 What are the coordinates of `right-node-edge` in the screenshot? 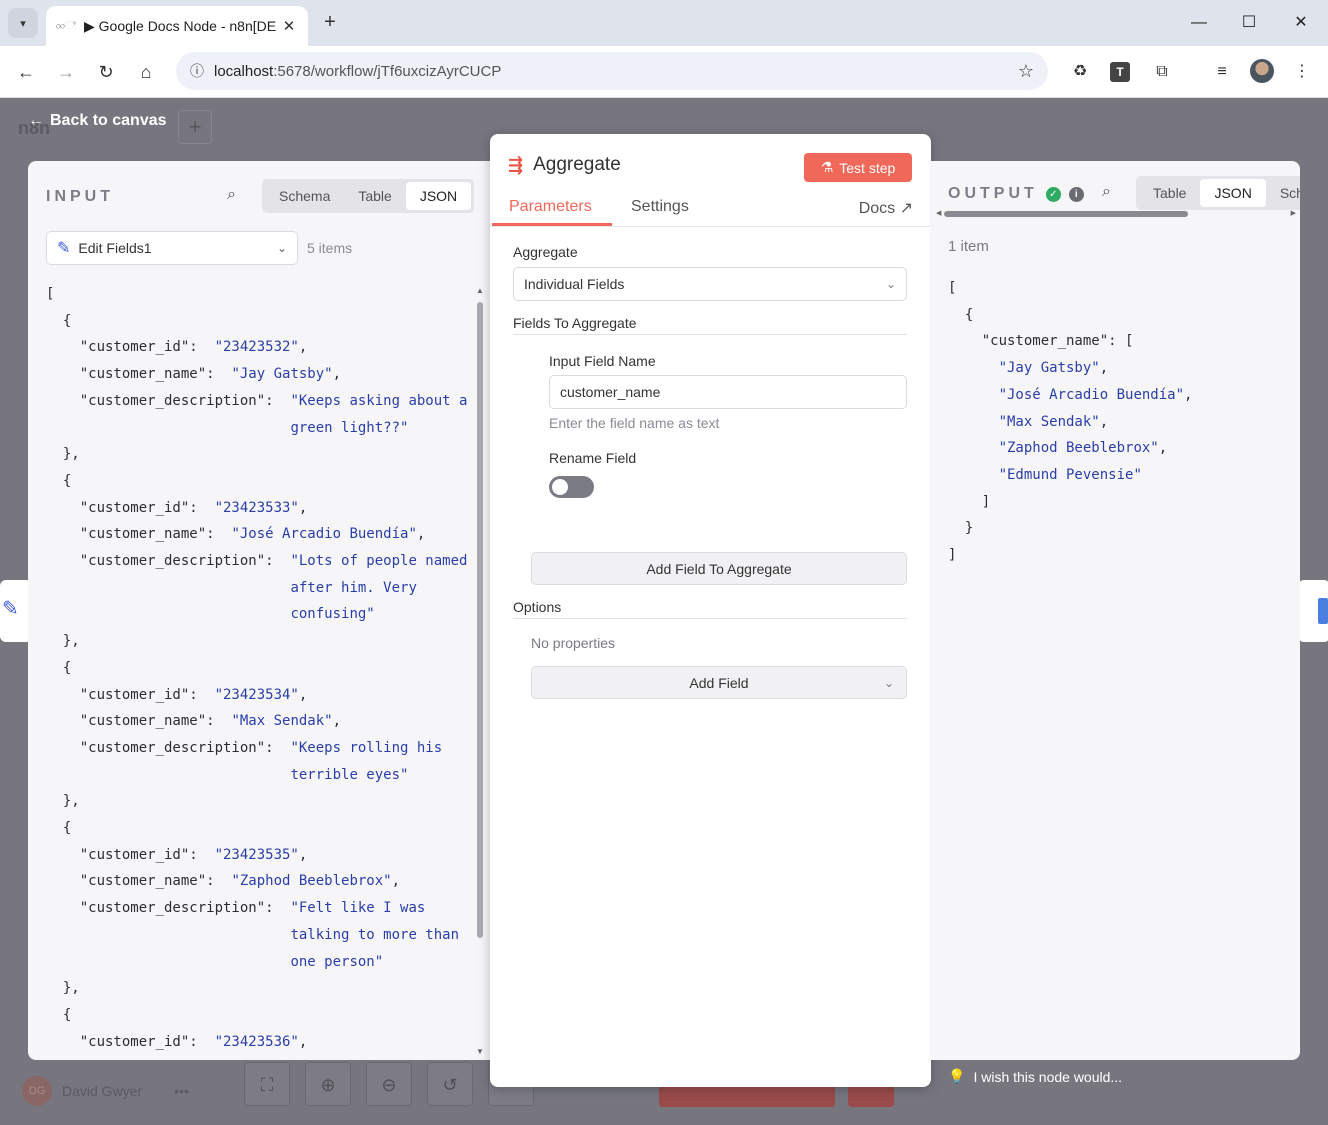 It's located at (1313, 611).